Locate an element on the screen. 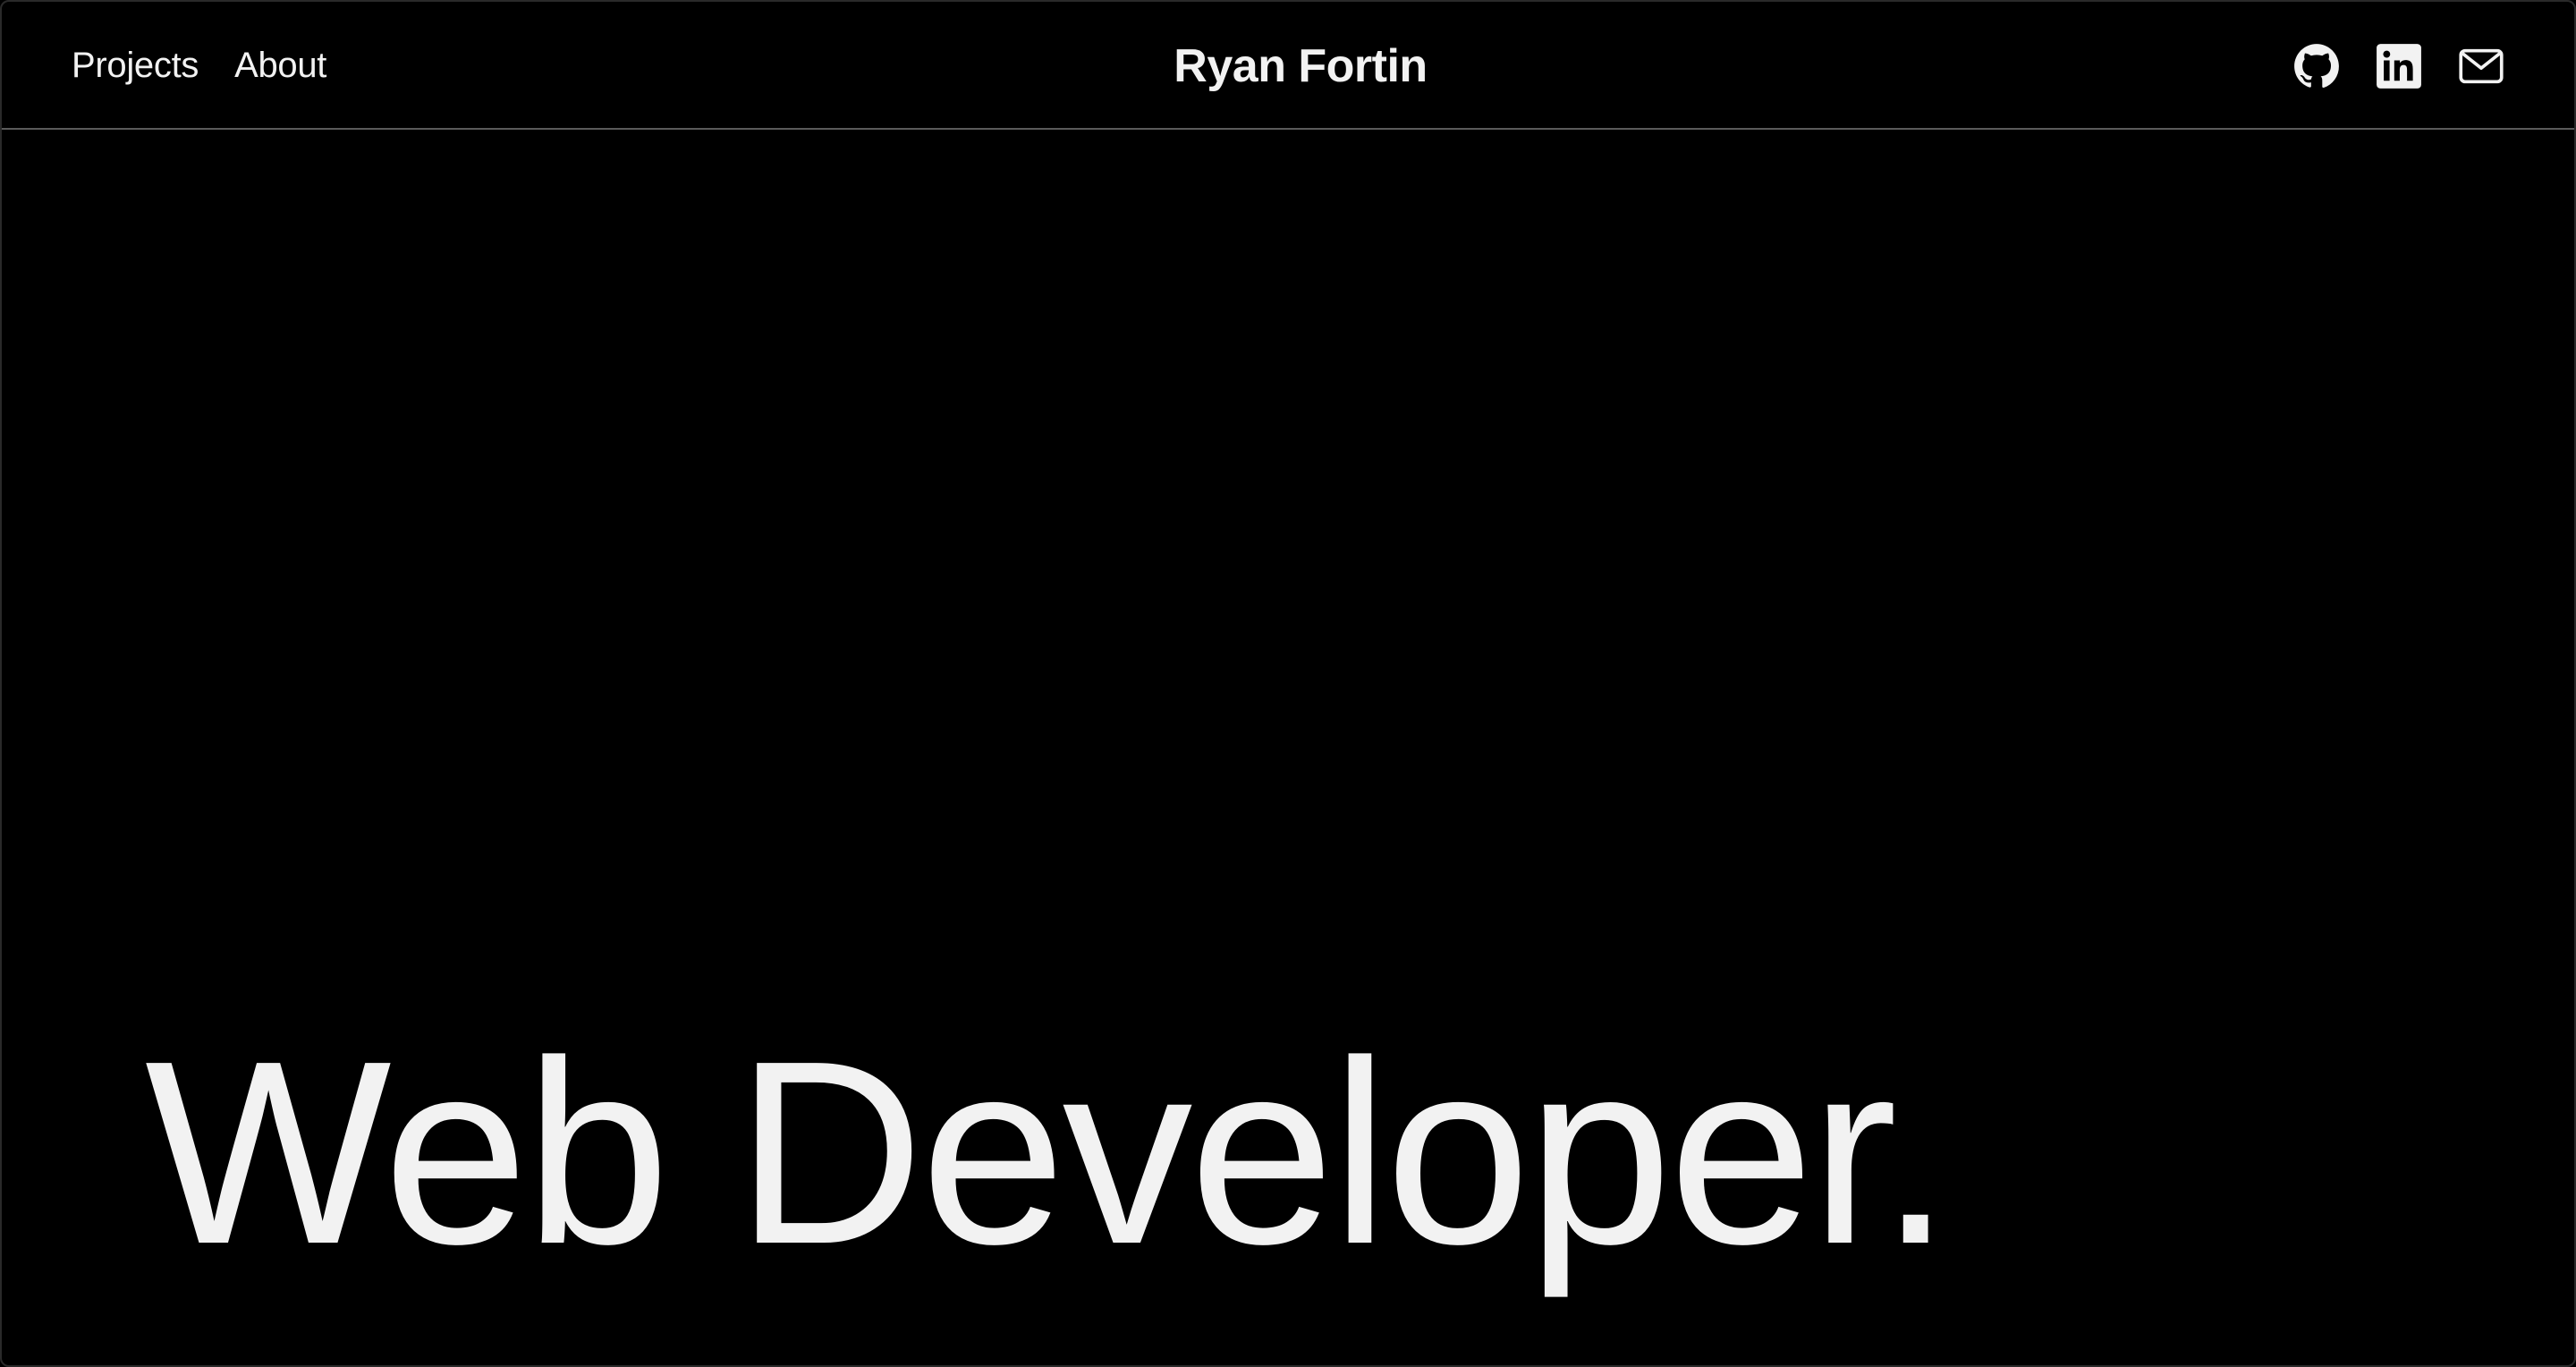  nav-link-about: About is located at coordinates (280, 66).